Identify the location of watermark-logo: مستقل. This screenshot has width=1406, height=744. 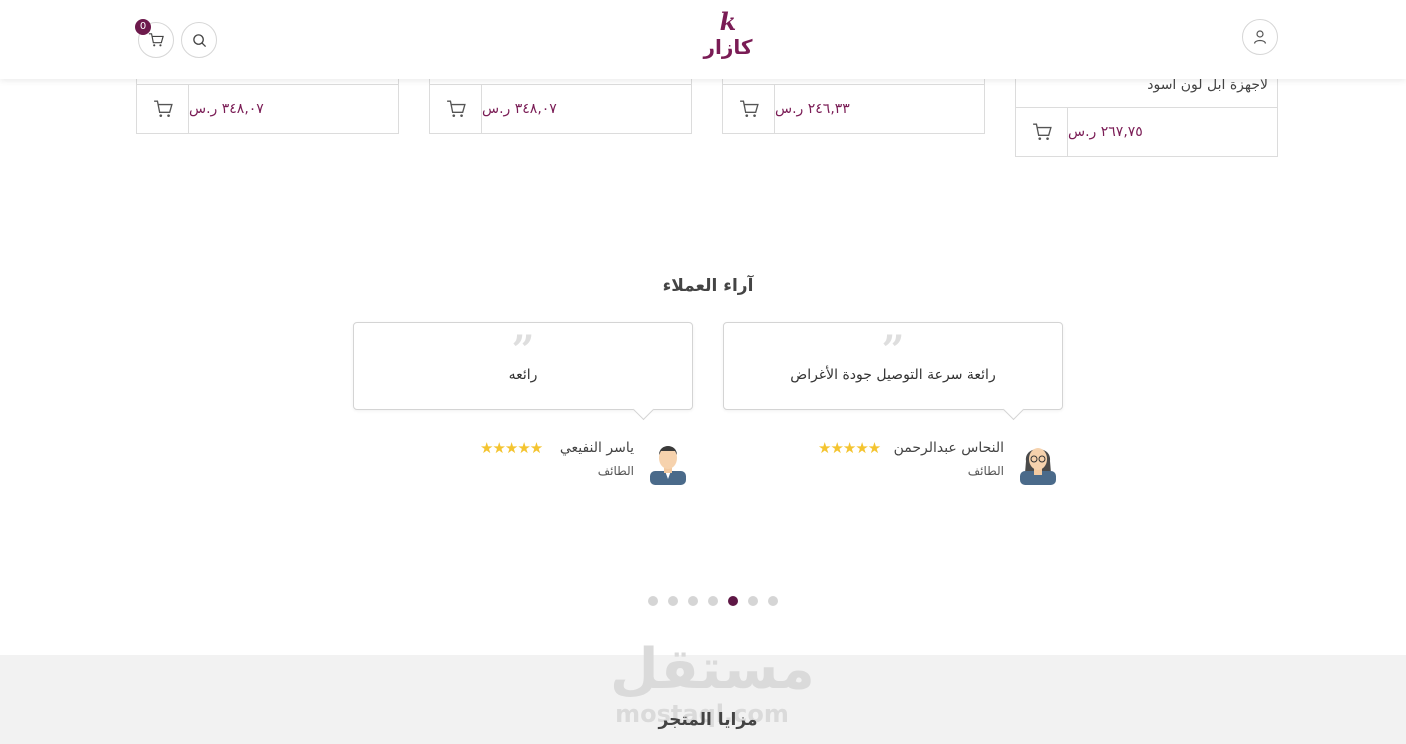
(712, 669).